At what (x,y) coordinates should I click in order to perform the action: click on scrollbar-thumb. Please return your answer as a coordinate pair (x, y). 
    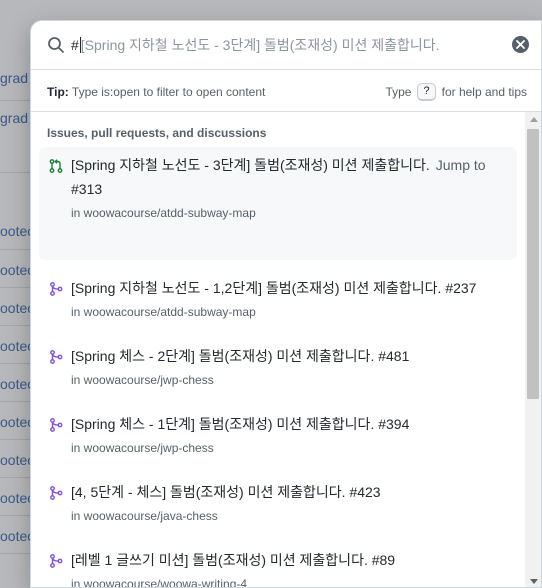
    Looking at the image, I should click on (533, 264).